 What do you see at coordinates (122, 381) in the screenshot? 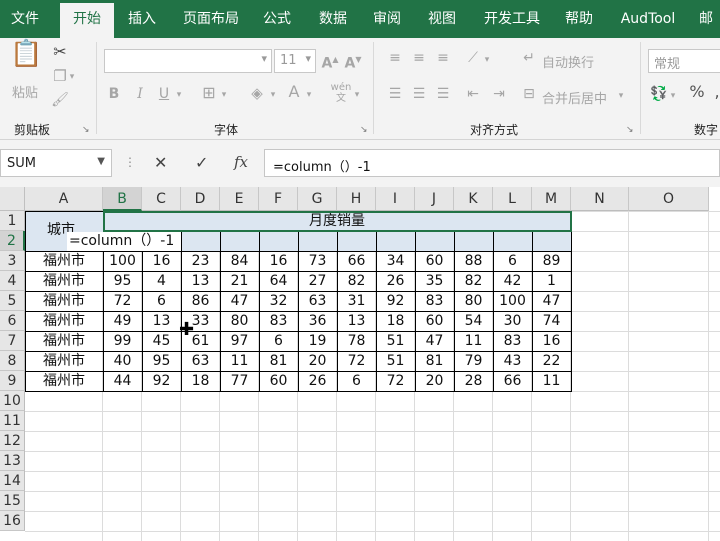
I see `cell-value: 44` at bounding box center [122, 381].